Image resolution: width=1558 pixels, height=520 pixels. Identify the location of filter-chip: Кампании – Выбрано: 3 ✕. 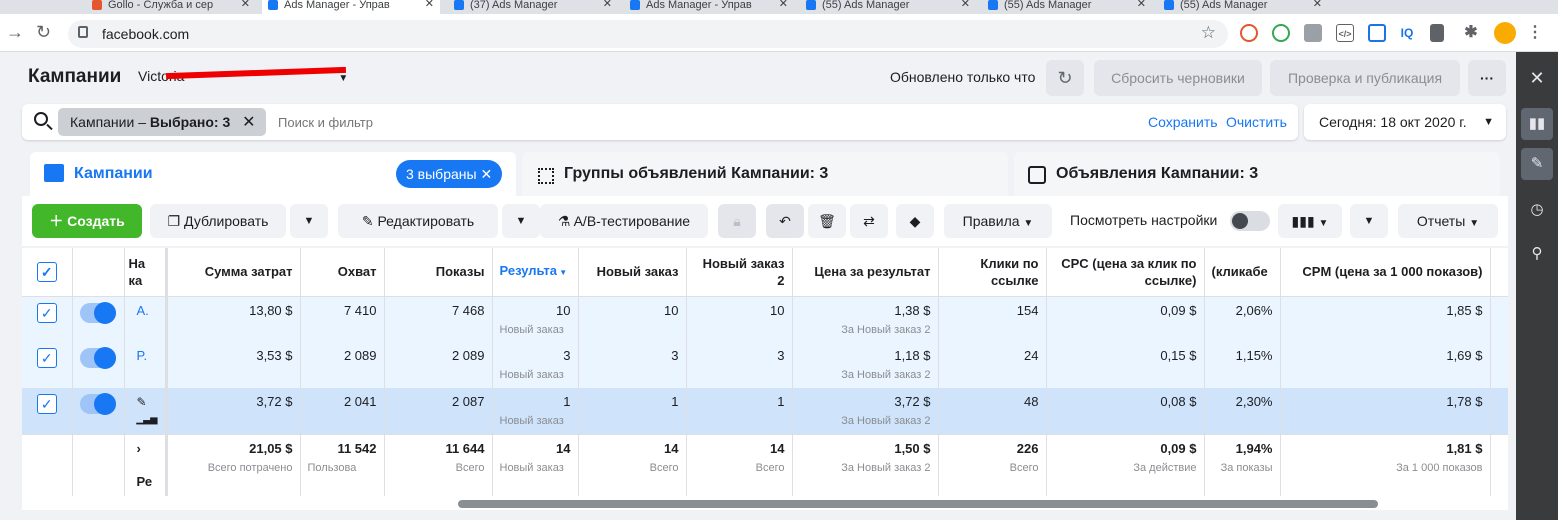
(162, 122).